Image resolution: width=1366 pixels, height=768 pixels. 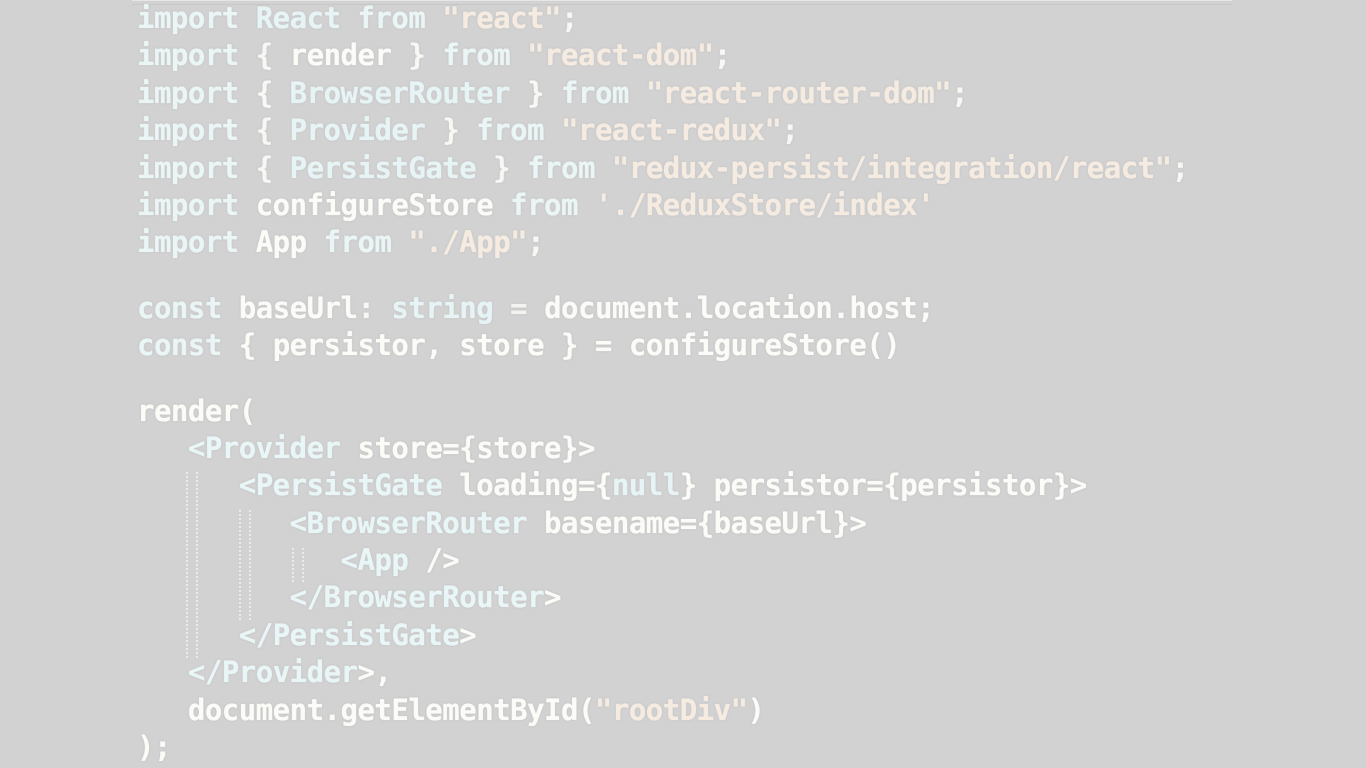 I want to click on code-line: document.getElementById("rootDiv"), so click(x=663, y=710).